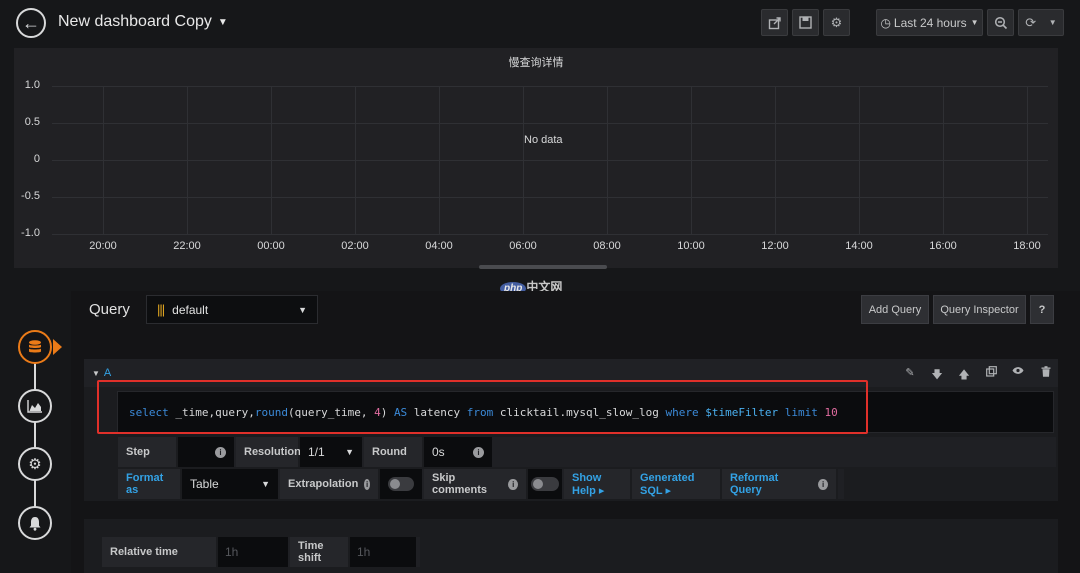 The height and width of the screenshot is (573, 1080). I want to click on step-label: Step, so click(148, 452).